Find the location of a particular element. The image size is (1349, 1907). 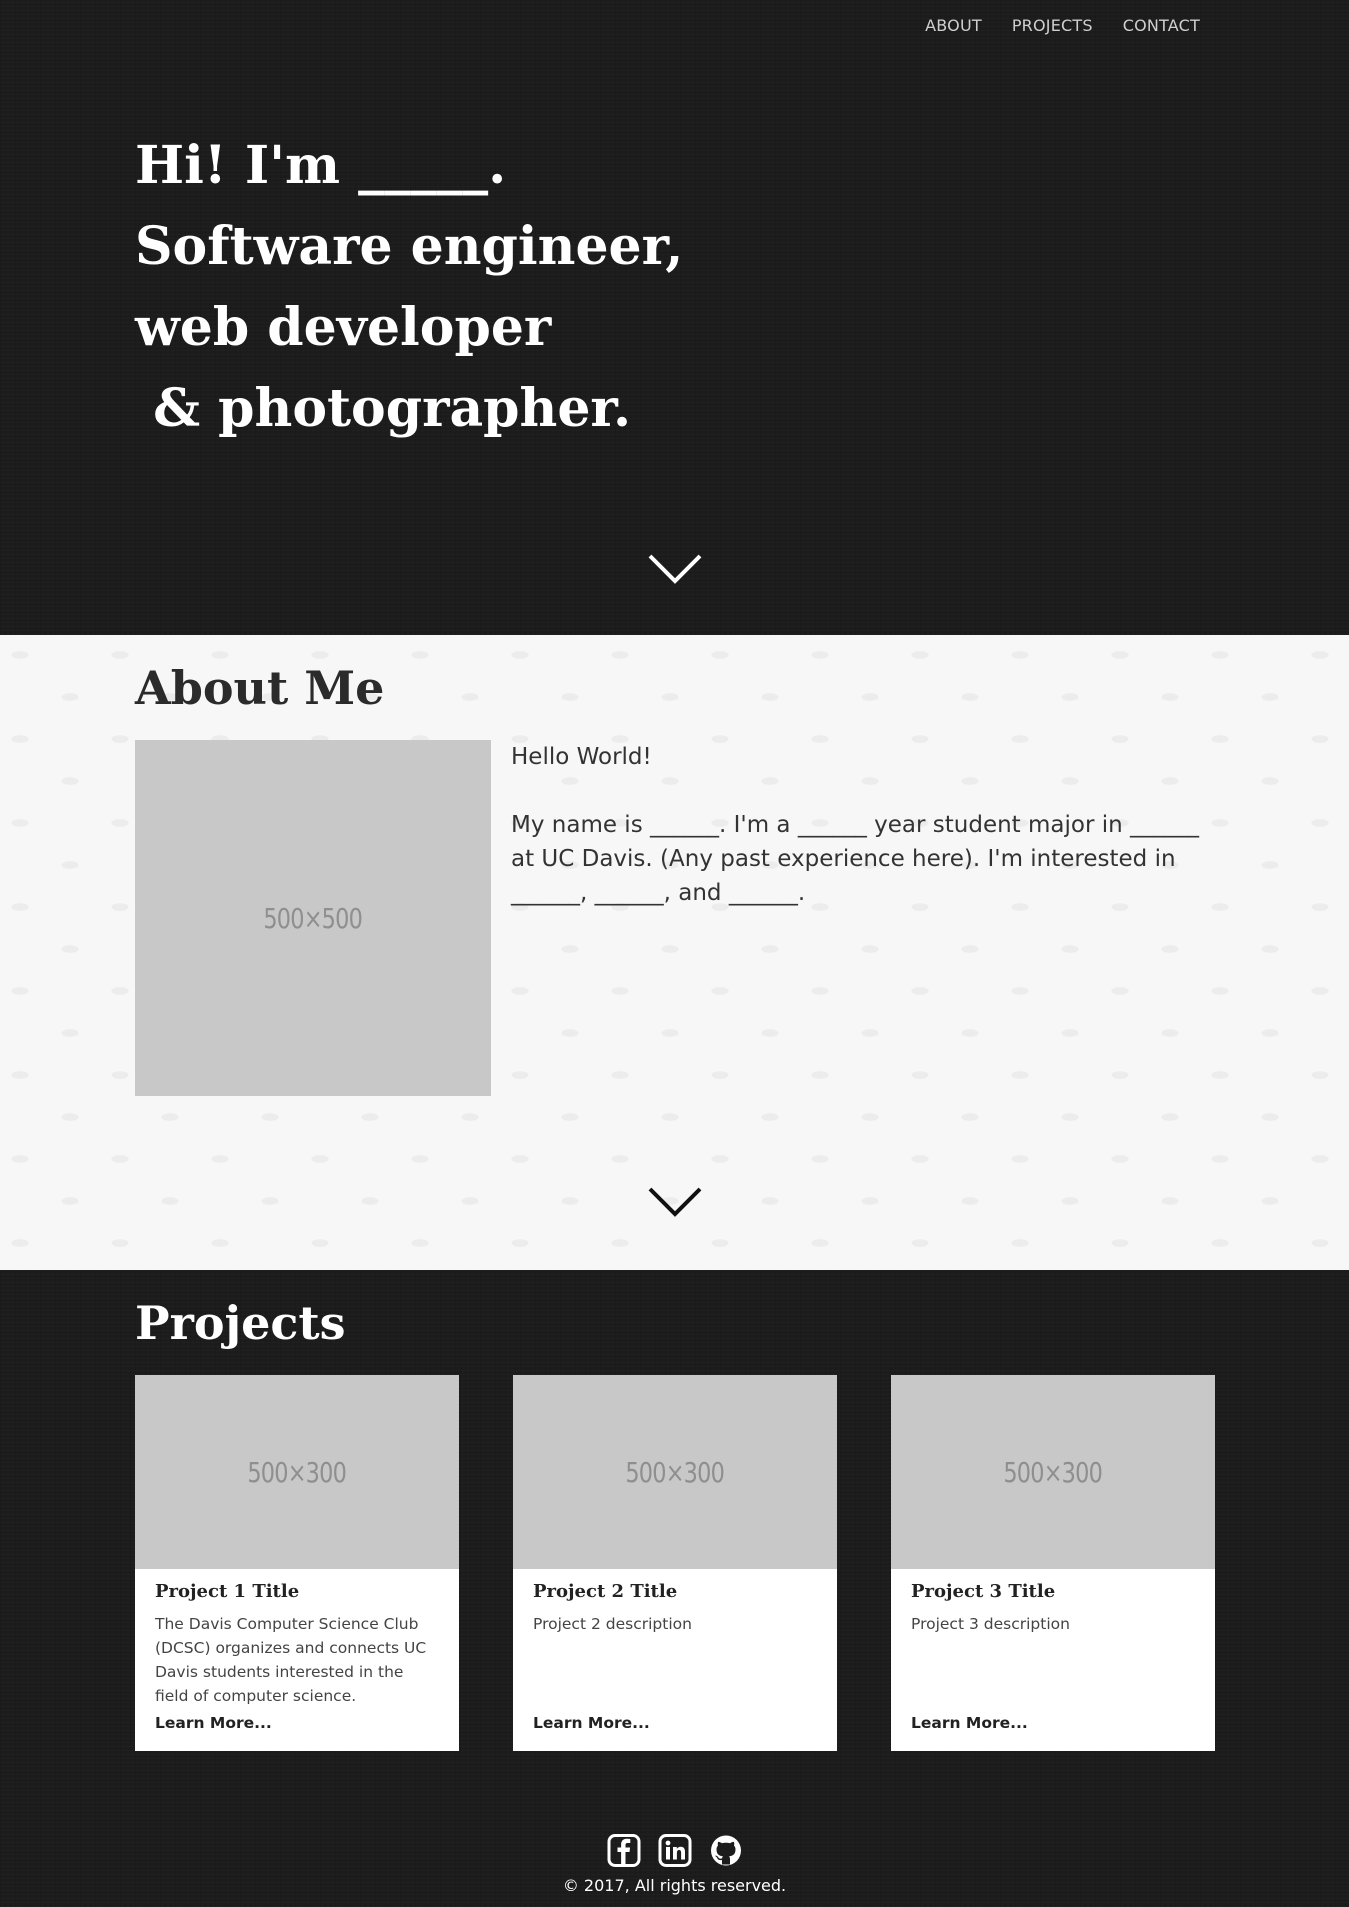

project-description: Project 2 description is located at coordinates (612, 1624).